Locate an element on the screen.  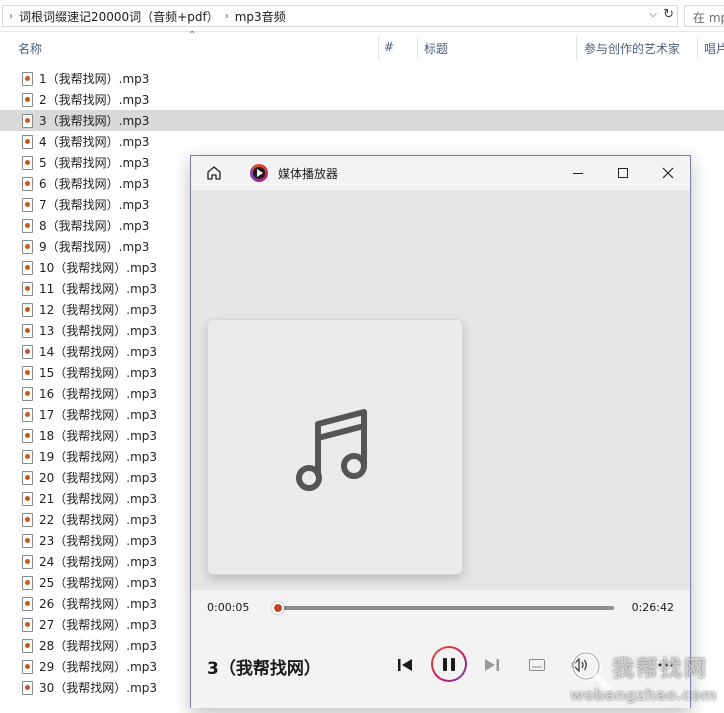
file-name: 29（我帮找网）.mp3 is located at coordinates (98, 667).